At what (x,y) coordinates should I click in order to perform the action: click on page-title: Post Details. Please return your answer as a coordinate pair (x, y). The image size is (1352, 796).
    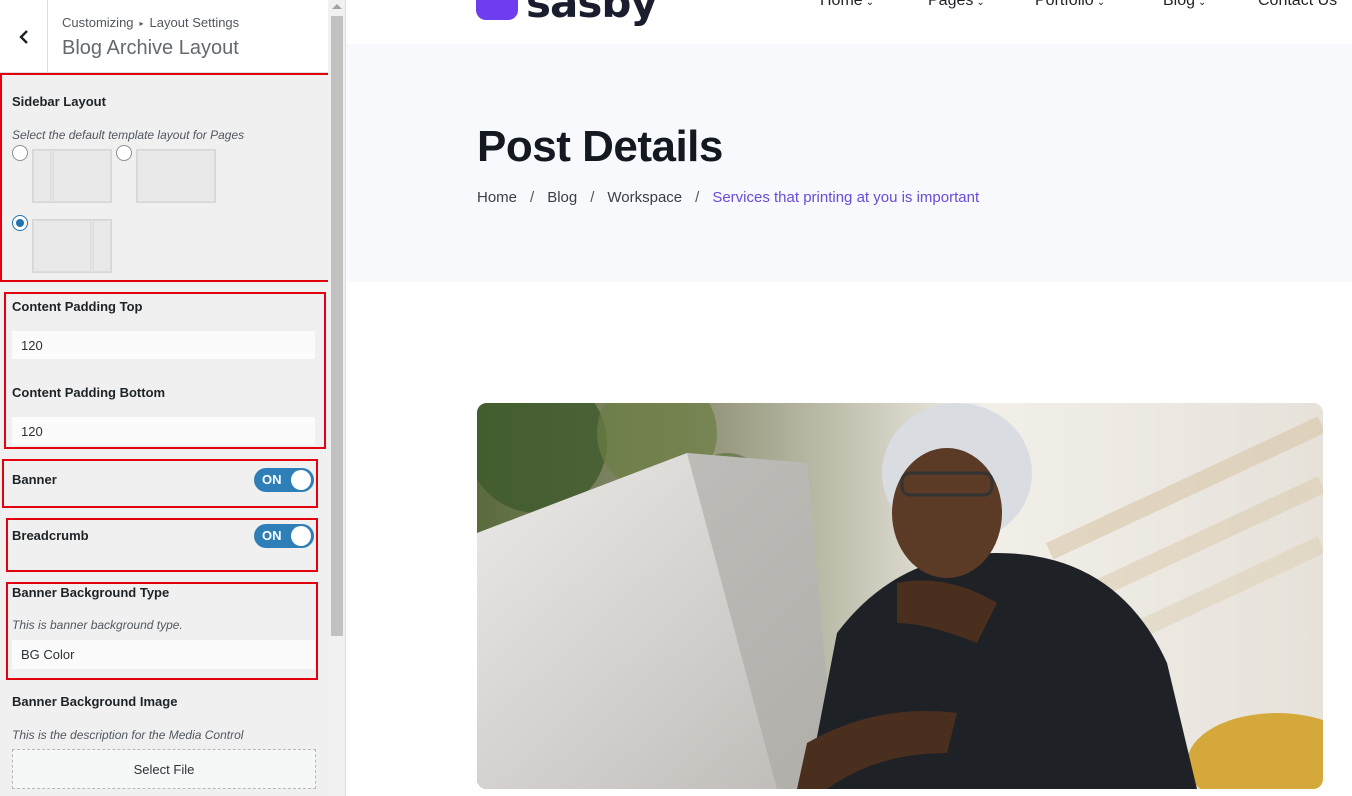
    Looking at the image, I should click on (600, 146).